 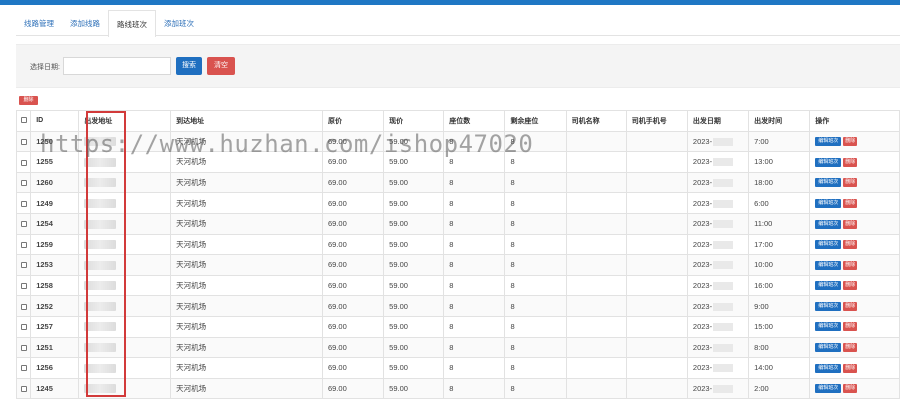 What do you see at coordinates (458, 66) in the screenshot?
I see `filter-panel: 选择日期: 搜索 清空` at bounding box center [458, 66].